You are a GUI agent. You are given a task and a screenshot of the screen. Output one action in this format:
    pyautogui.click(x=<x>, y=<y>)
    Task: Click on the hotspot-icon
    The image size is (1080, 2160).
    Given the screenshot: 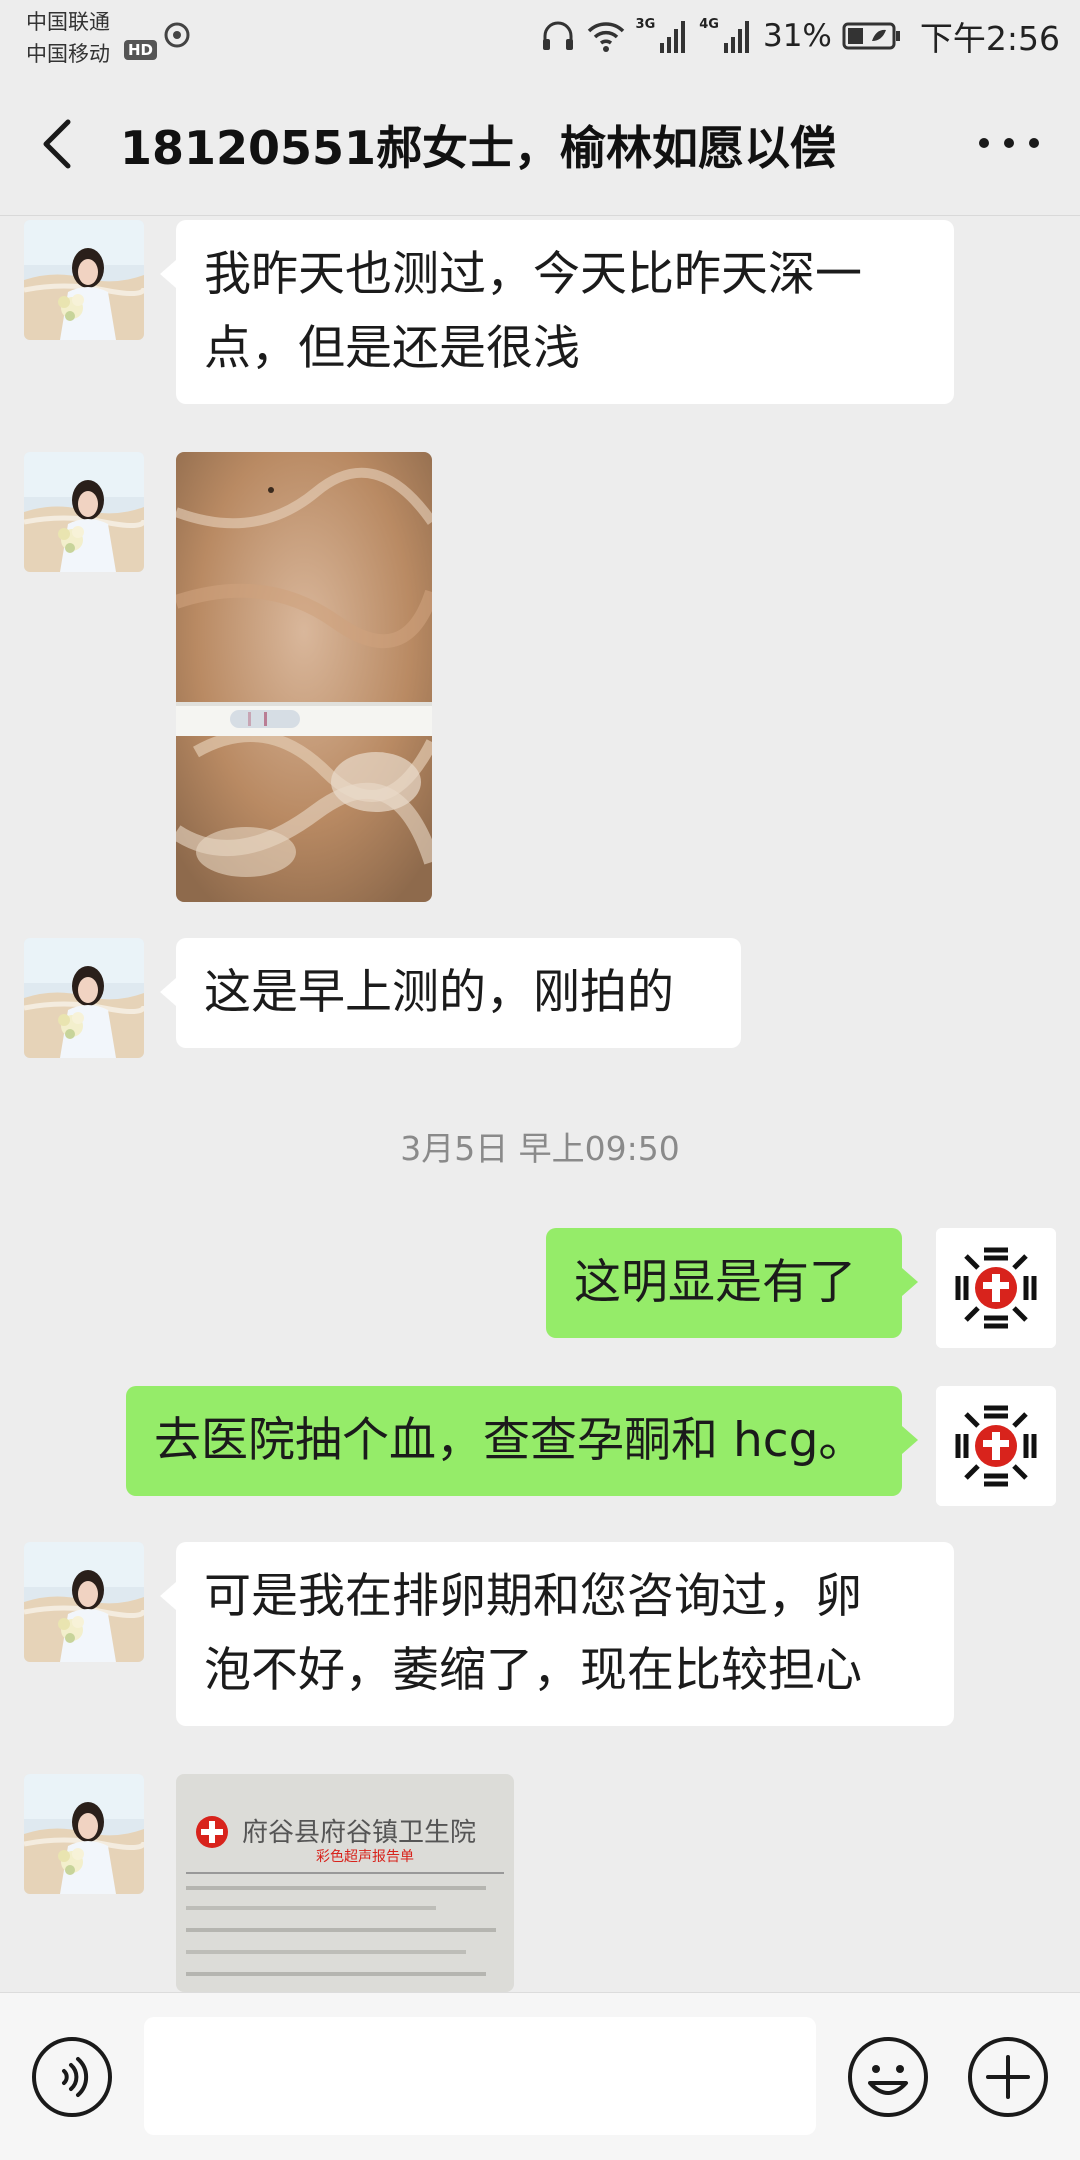 What is the action you would take?
    pyautogui.click(x=177, y=35)
    